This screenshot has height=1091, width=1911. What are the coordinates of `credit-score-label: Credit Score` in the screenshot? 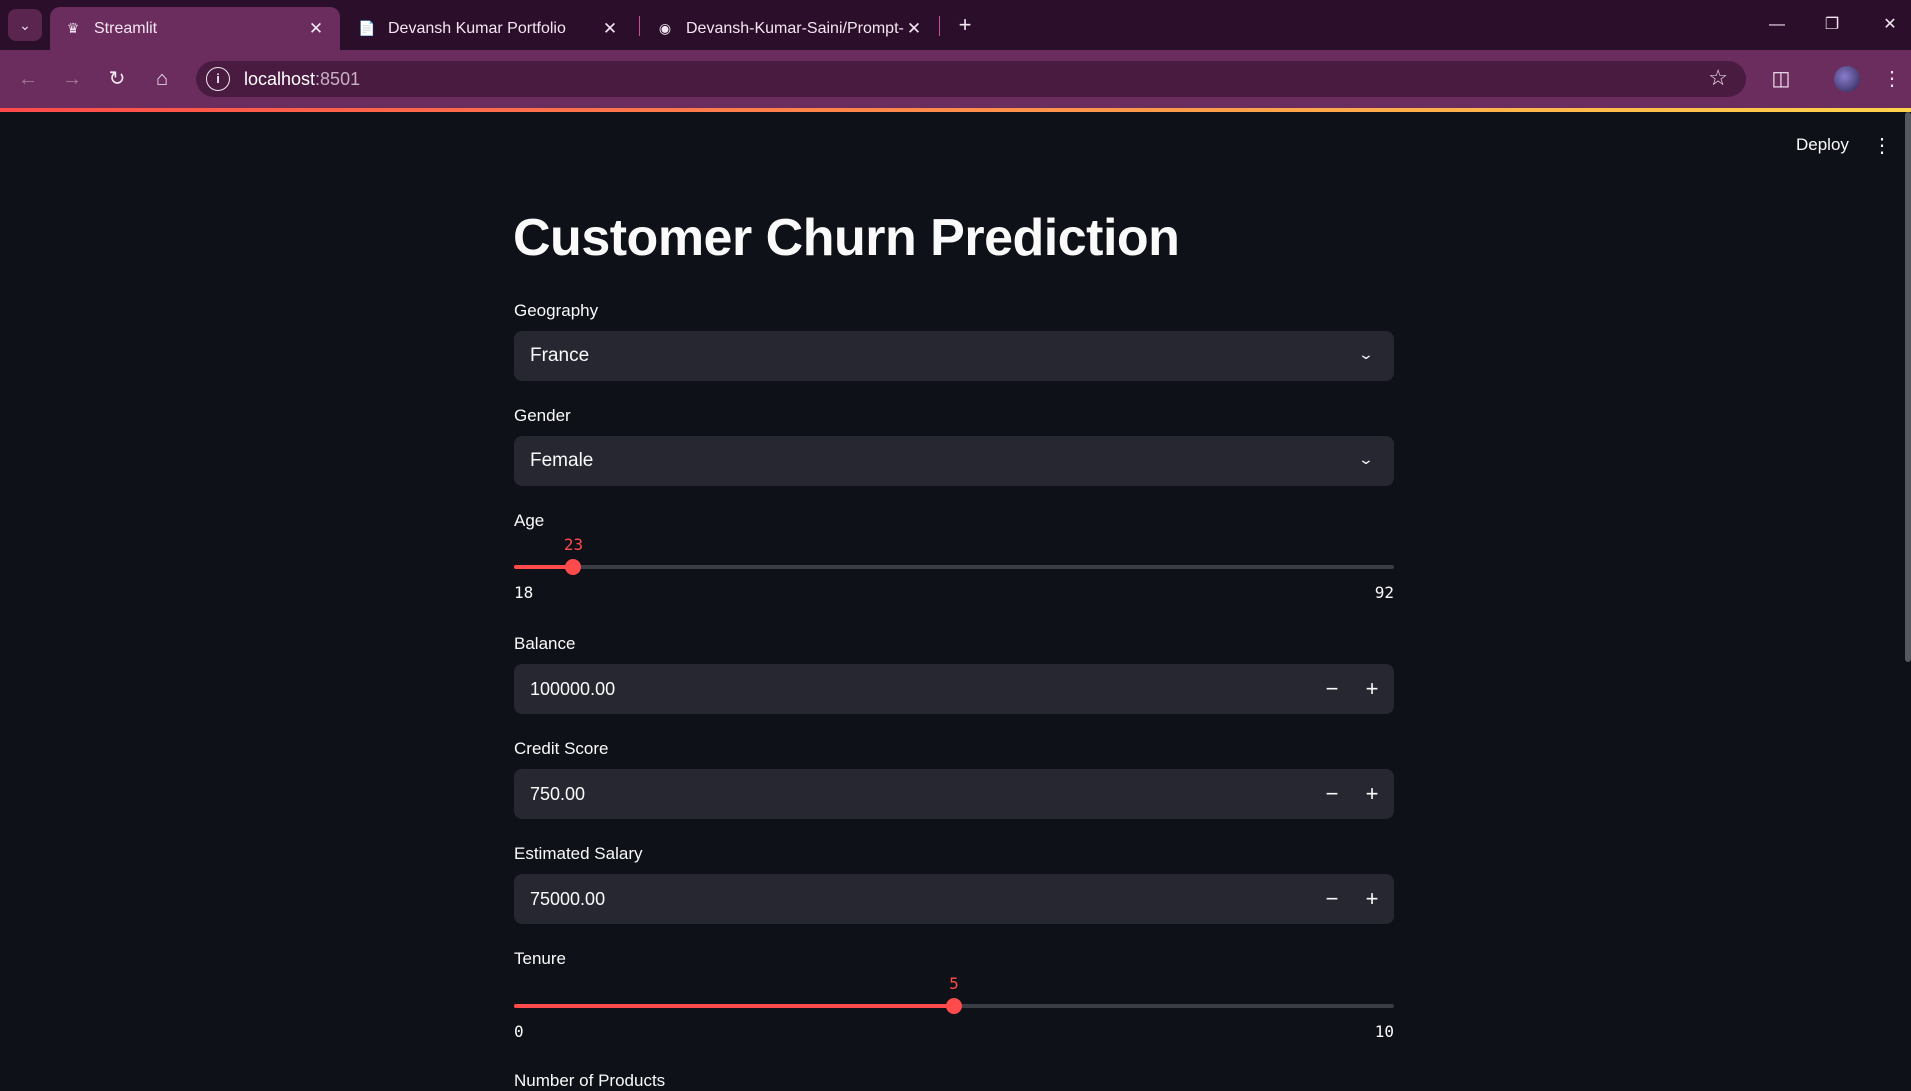 It's located at (561, 748).